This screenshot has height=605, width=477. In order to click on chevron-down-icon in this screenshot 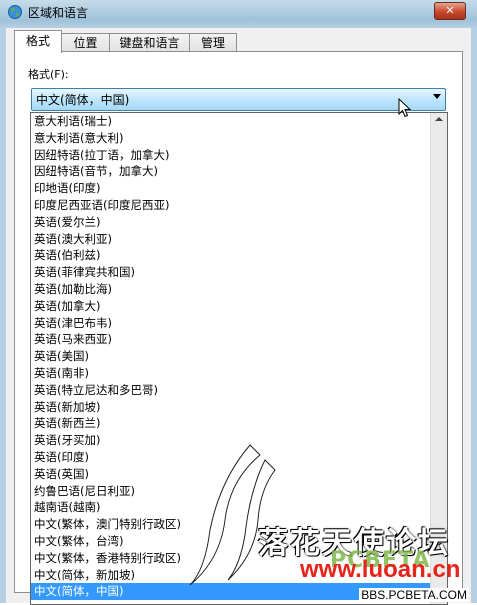, I will do `click(437, 96)`.